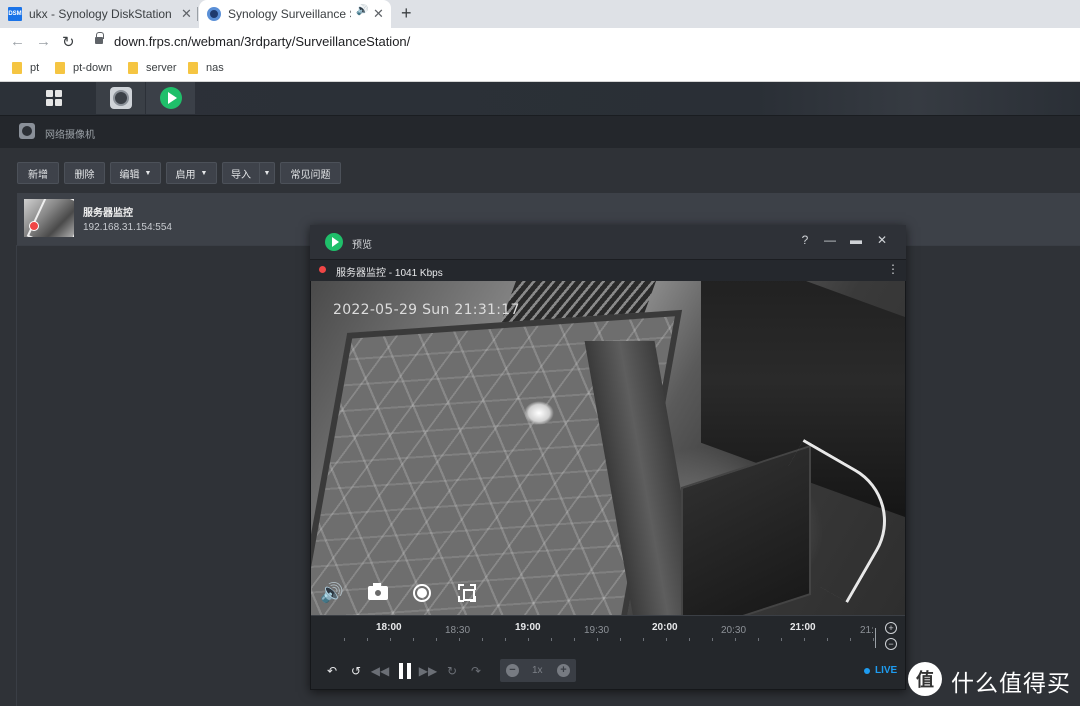 The height and width of the screenshot is (706, 1080). What do you see at coordinates (49, 218) in the screenshot?
I see `camera-thumbnail` at bounding box center [49, 218].